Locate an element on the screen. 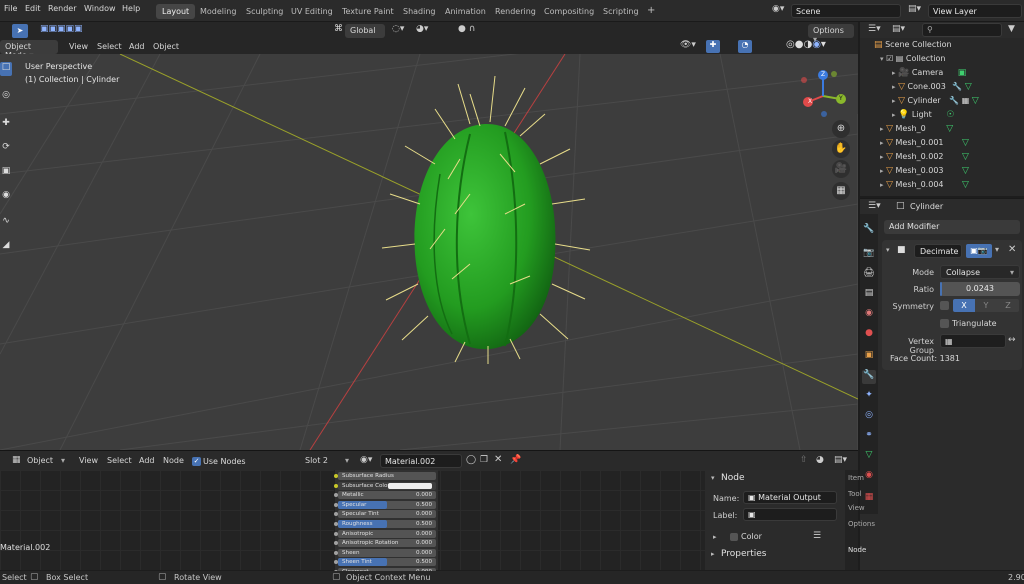 This screenshot has height=584, width=1024. visibility-icon: 👁▾ is located at coordinates (688, 45).